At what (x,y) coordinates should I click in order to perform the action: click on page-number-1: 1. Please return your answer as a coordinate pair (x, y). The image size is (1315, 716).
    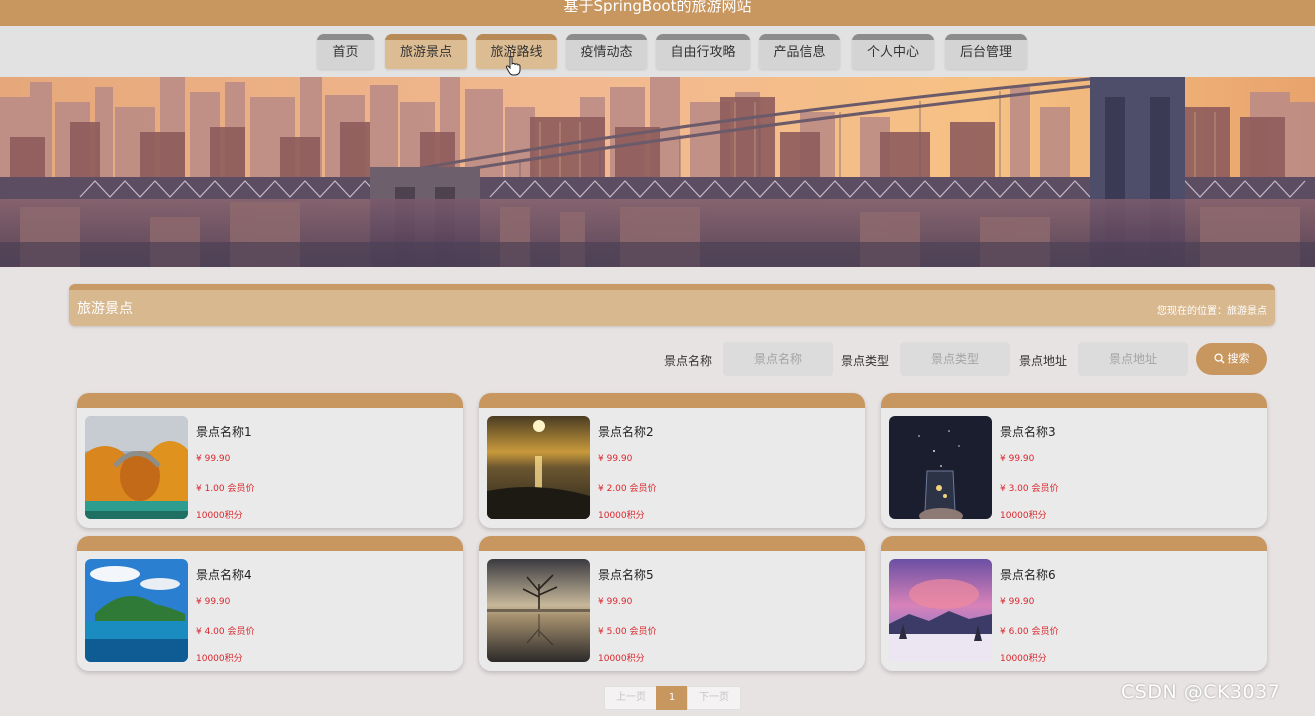
    Looking at the image, I should click on (672, 698).